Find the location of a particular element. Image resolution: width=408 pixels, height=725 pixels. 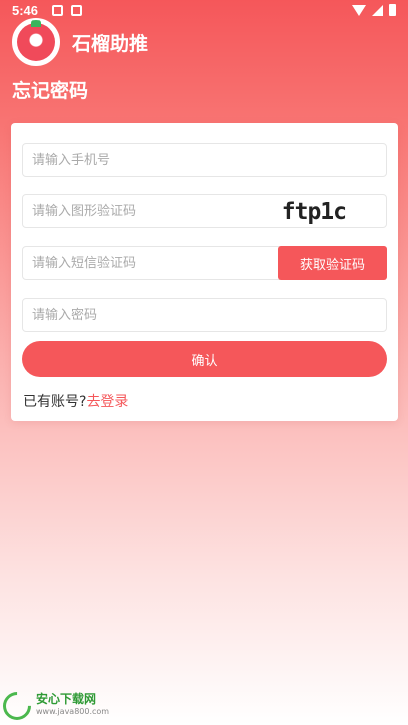

captcha-image: ftp1c is located at coordinates (314, 212).